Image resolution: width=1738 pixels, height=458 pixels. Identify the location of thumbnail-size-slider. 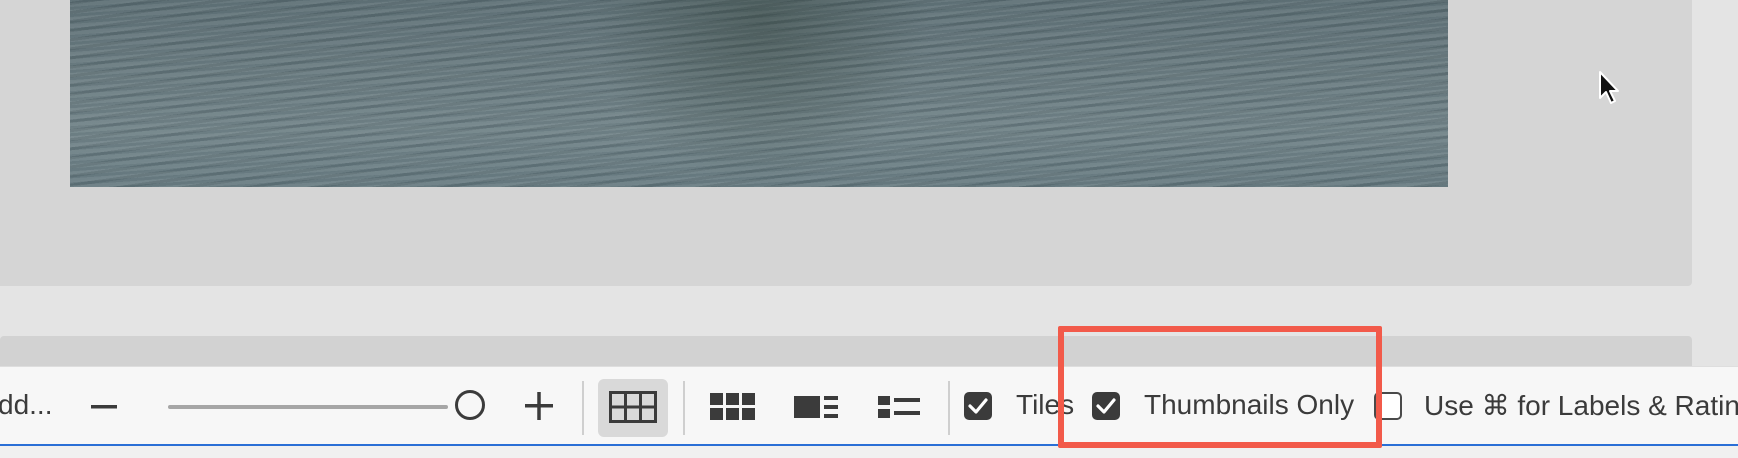
(326, 407).